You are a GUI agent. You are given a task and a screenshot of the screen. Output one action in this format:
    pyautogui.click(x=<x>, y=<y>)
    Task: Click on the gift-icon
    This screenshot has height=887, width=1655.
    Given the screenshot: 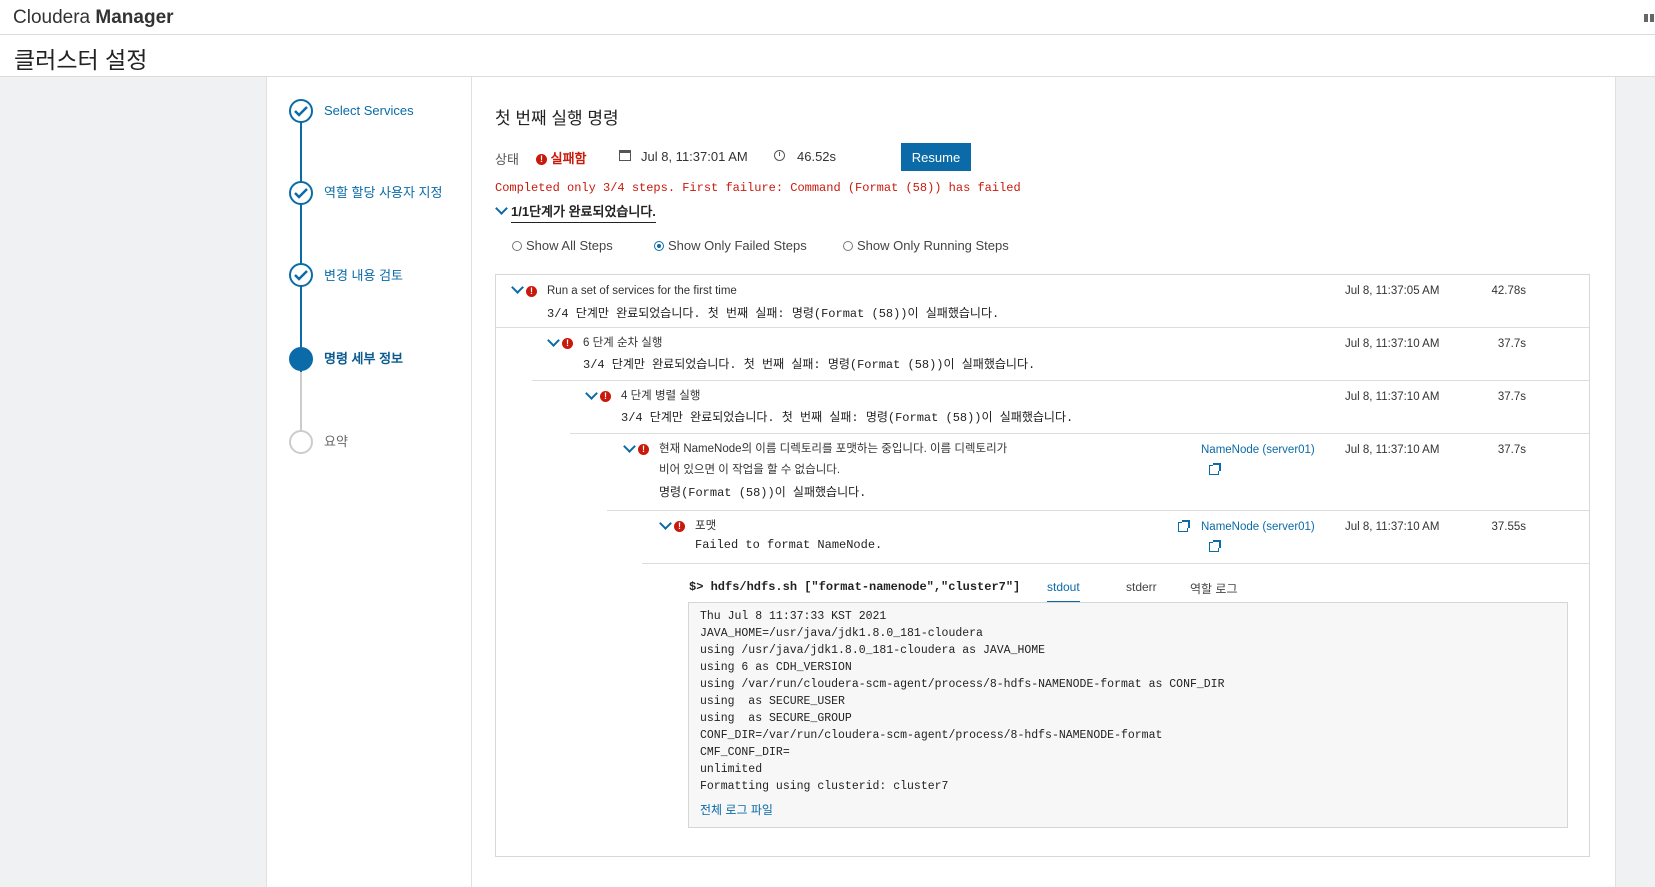 What is the action you would take?
    pyautogui.click(x=1649, y=16)
    